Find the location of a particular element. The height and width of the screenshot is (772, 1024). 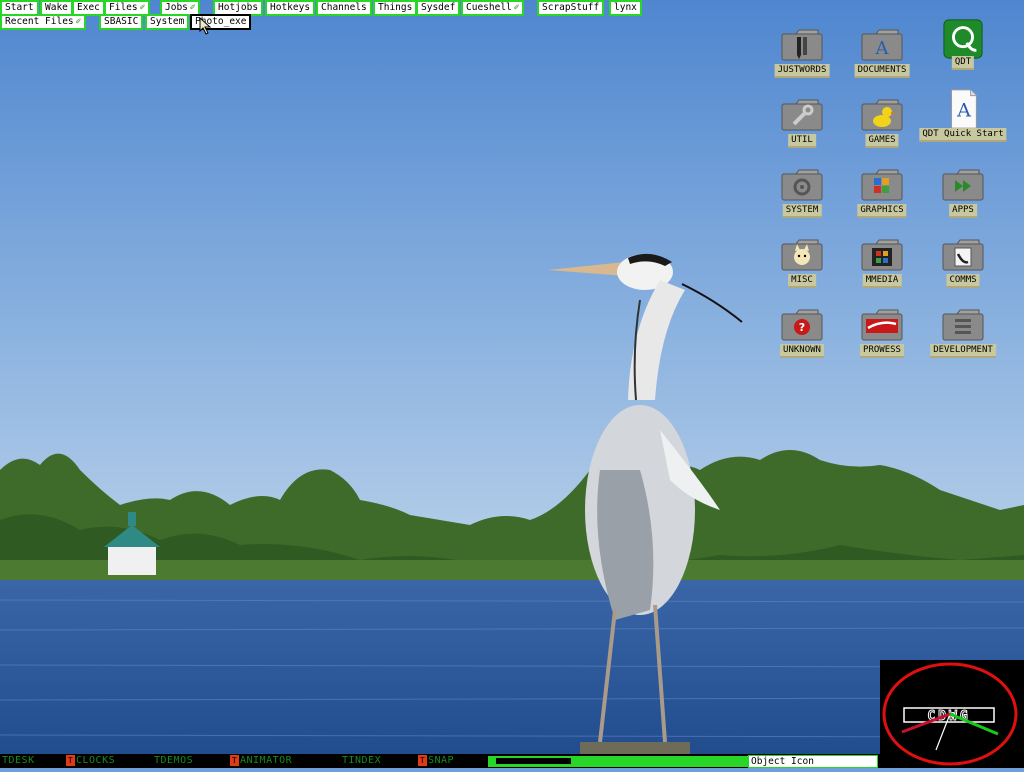

folder-prowess-icon is located at coordinates (882, 325).